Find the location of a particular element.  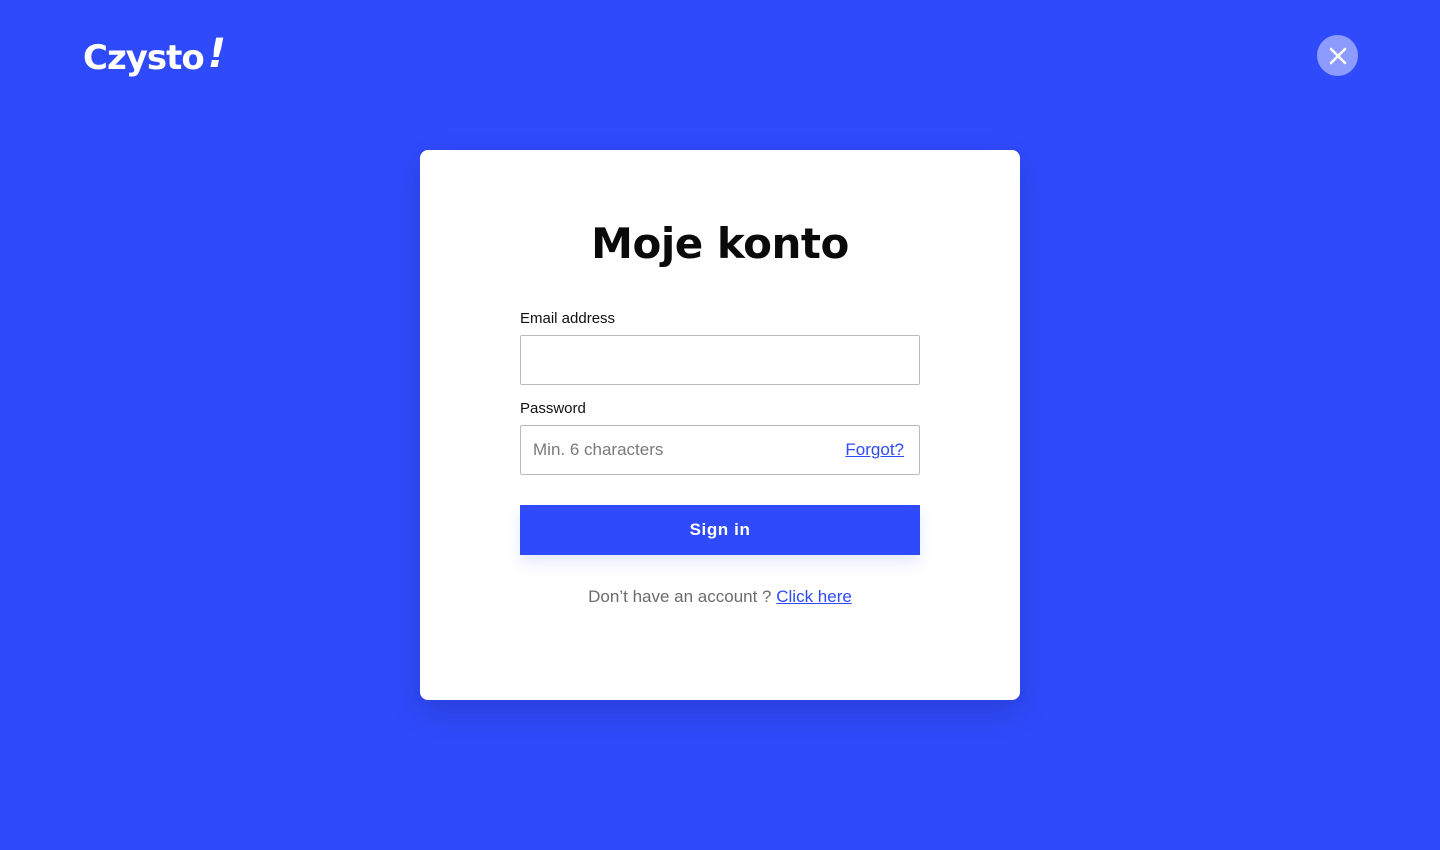

signup-link: Click here is located at coordinates (814, 596).